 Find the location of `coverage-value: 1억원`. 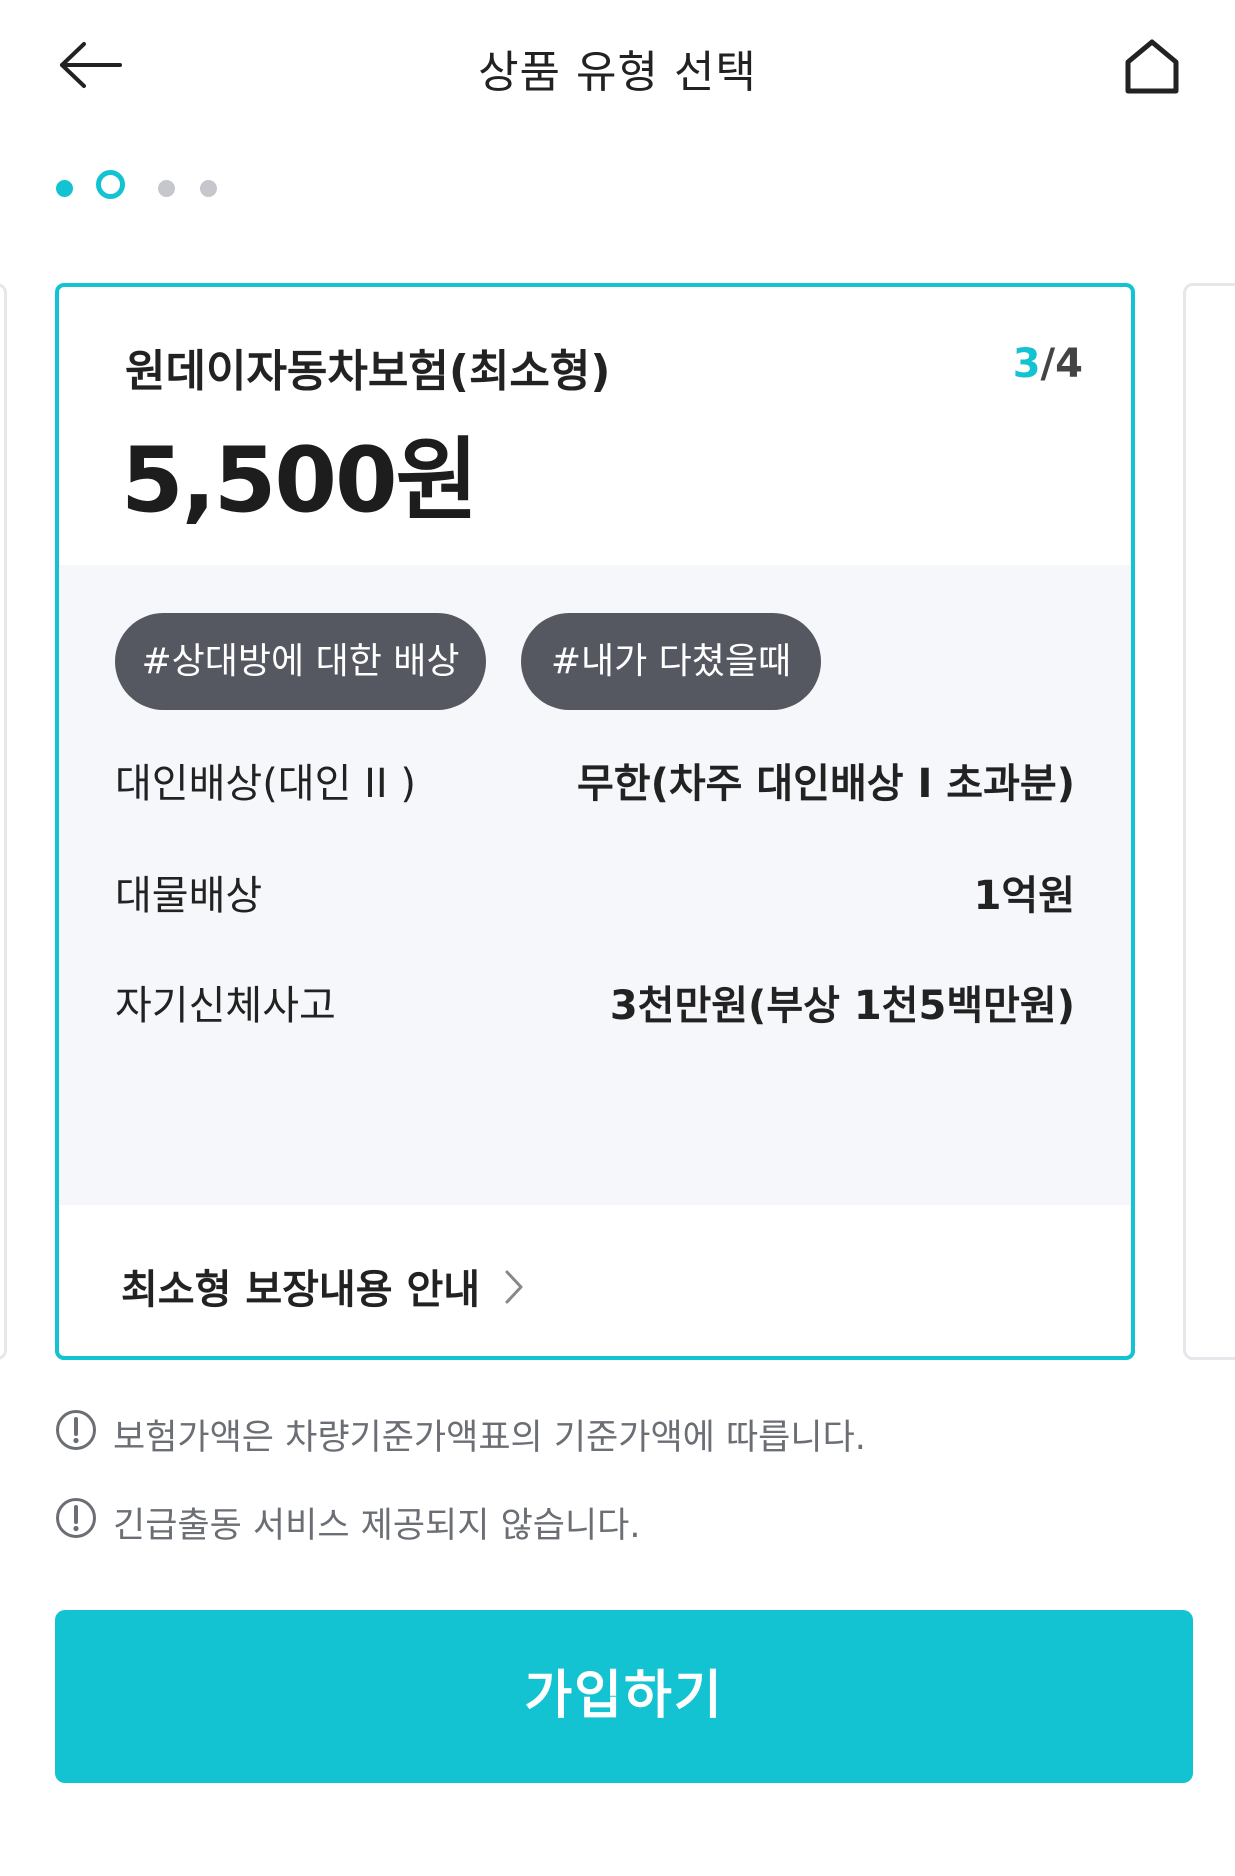

coverage-value: 1억원 is located at coordinates (1024, 896).